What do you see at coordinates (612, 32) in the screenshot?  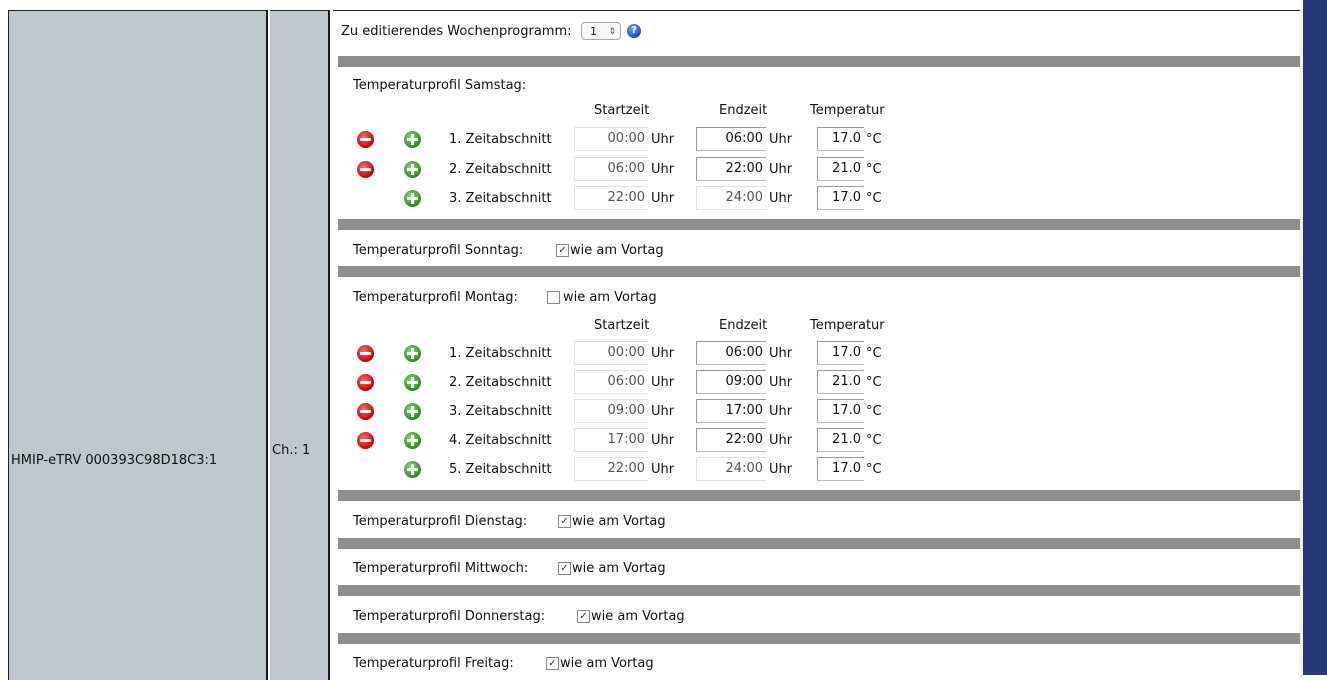 I see `stepper-icon: ⇕` at bounding box center [612, 32].